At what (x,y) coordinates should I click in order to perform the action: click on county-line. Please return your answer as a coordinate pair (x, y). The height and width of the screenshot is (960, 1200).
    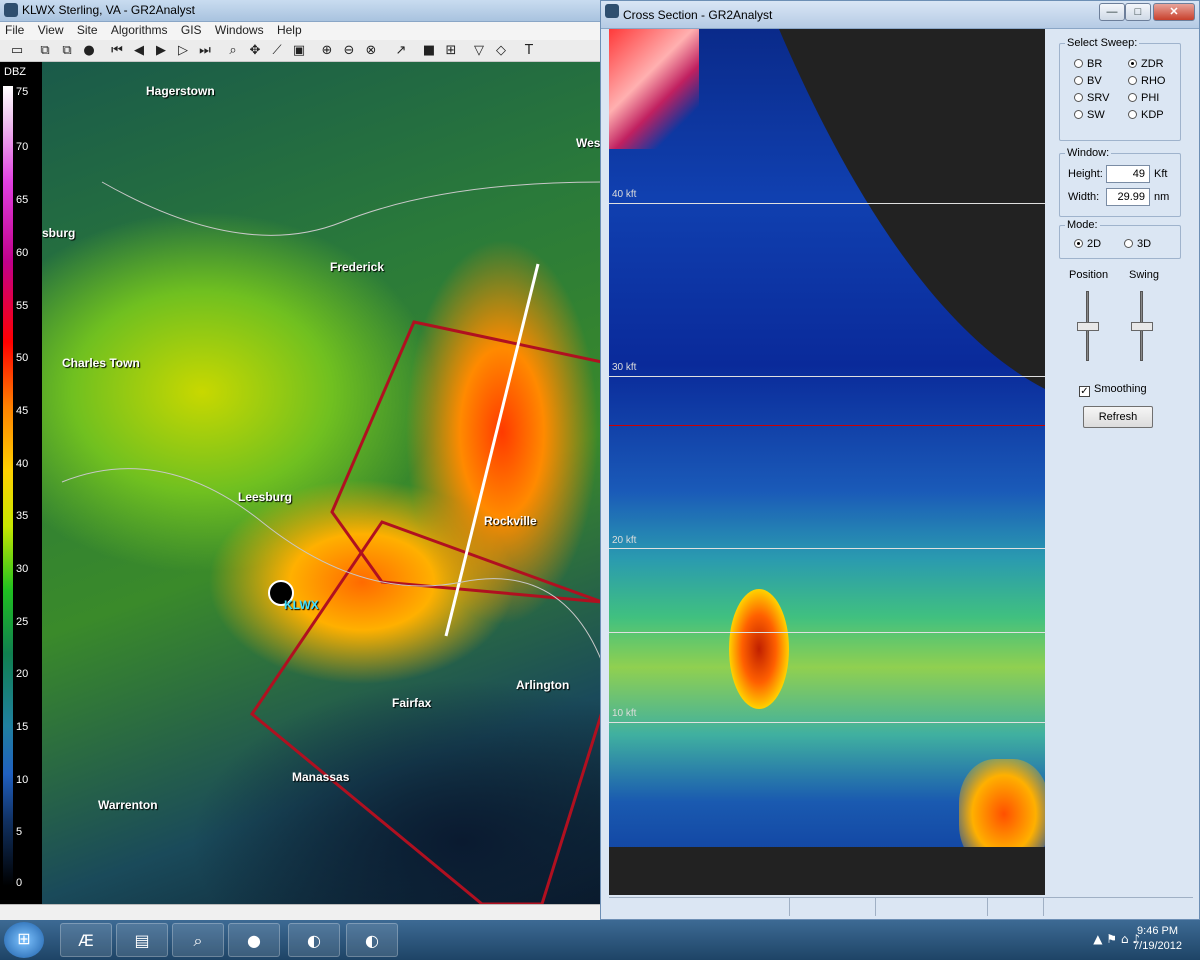
    Looking at the image, I should click on (351, 208).